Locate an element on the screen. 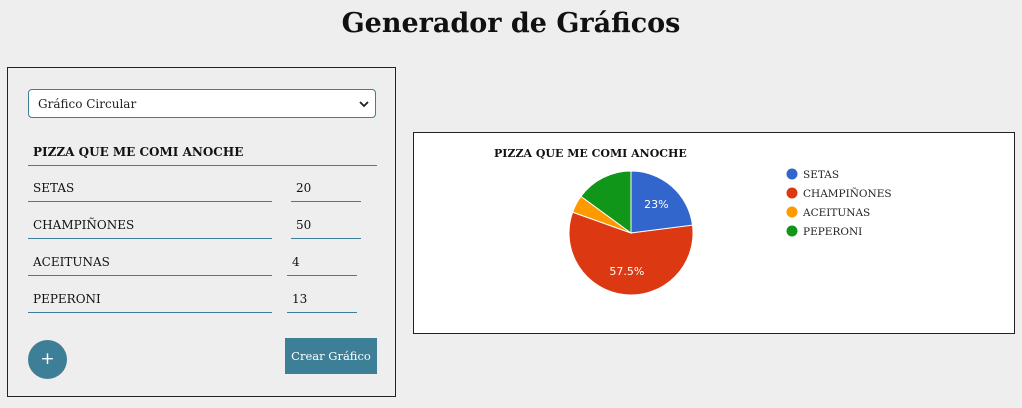 The width and height of the screenshot is (1022, 408). chart-type-selected-value: Gráfico Circular is located at coordinates (87, 104).